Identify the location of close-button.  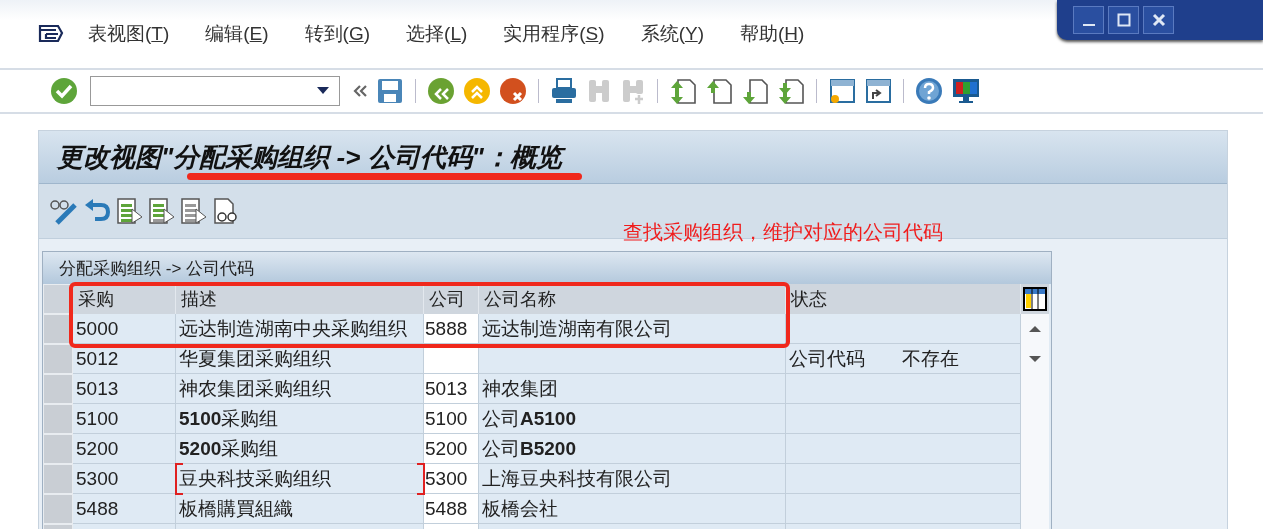
(1158, 20).